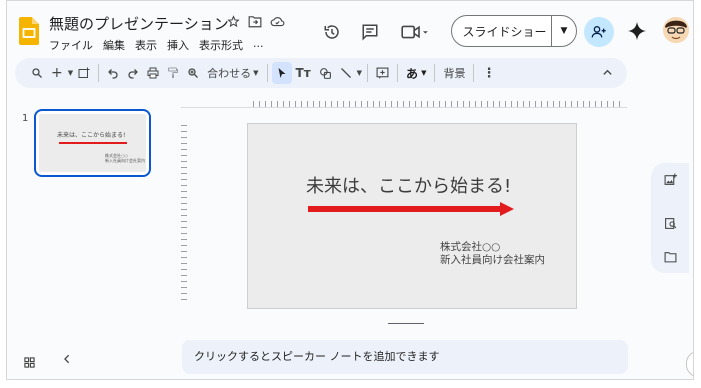 The width and height of the screenshot is (701, 388). Describe the element at coordinates (670, 223) in the screenshot. I see `keep-notes-icon` at that location.